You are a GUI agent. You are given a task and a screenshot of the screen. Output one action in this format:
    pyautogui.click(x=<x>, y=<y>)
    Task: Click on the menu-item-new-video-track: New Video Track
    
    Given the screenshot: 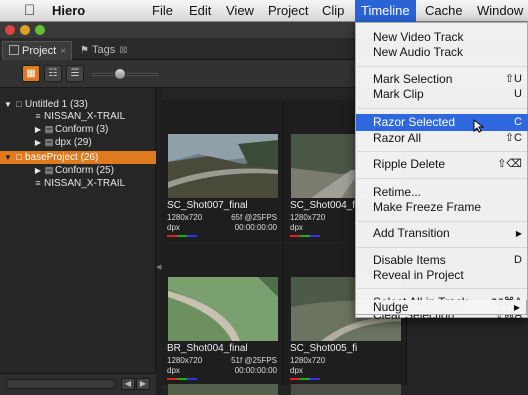 What is the action you would take?
    pyautogui.click(x=442, y=37)
    